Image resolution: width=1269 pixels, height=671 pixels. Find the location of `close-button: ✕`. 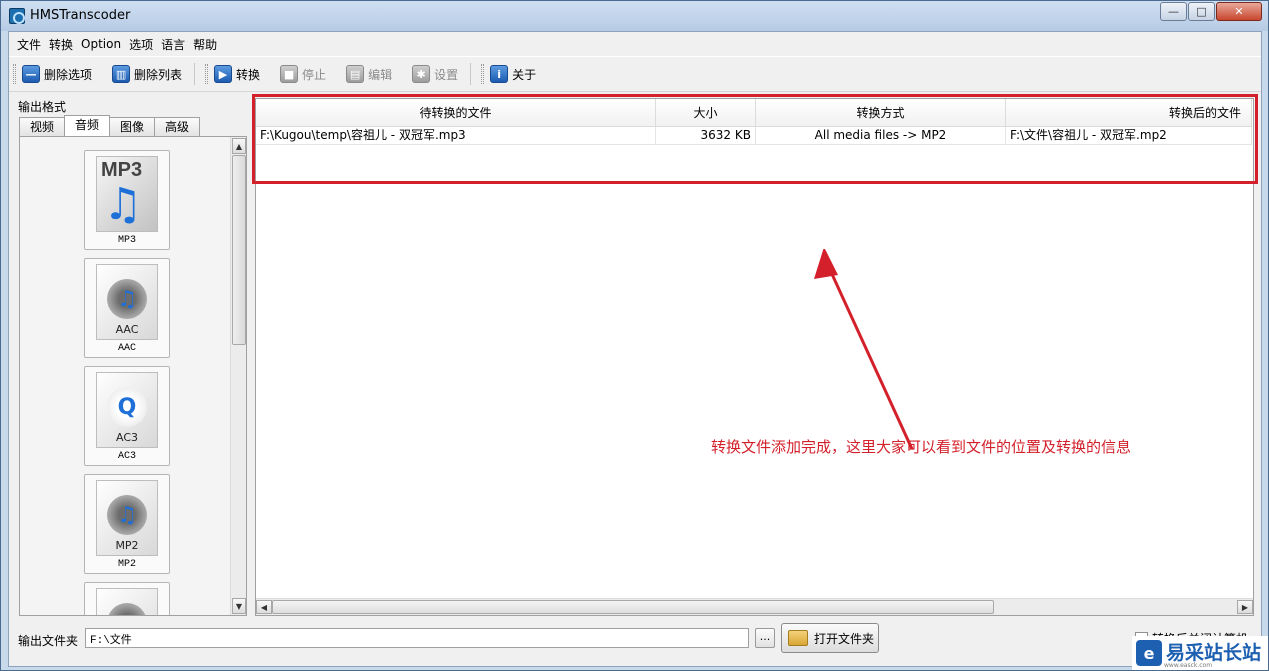

close-button: ✕ is located at coordinates (1239, 11).